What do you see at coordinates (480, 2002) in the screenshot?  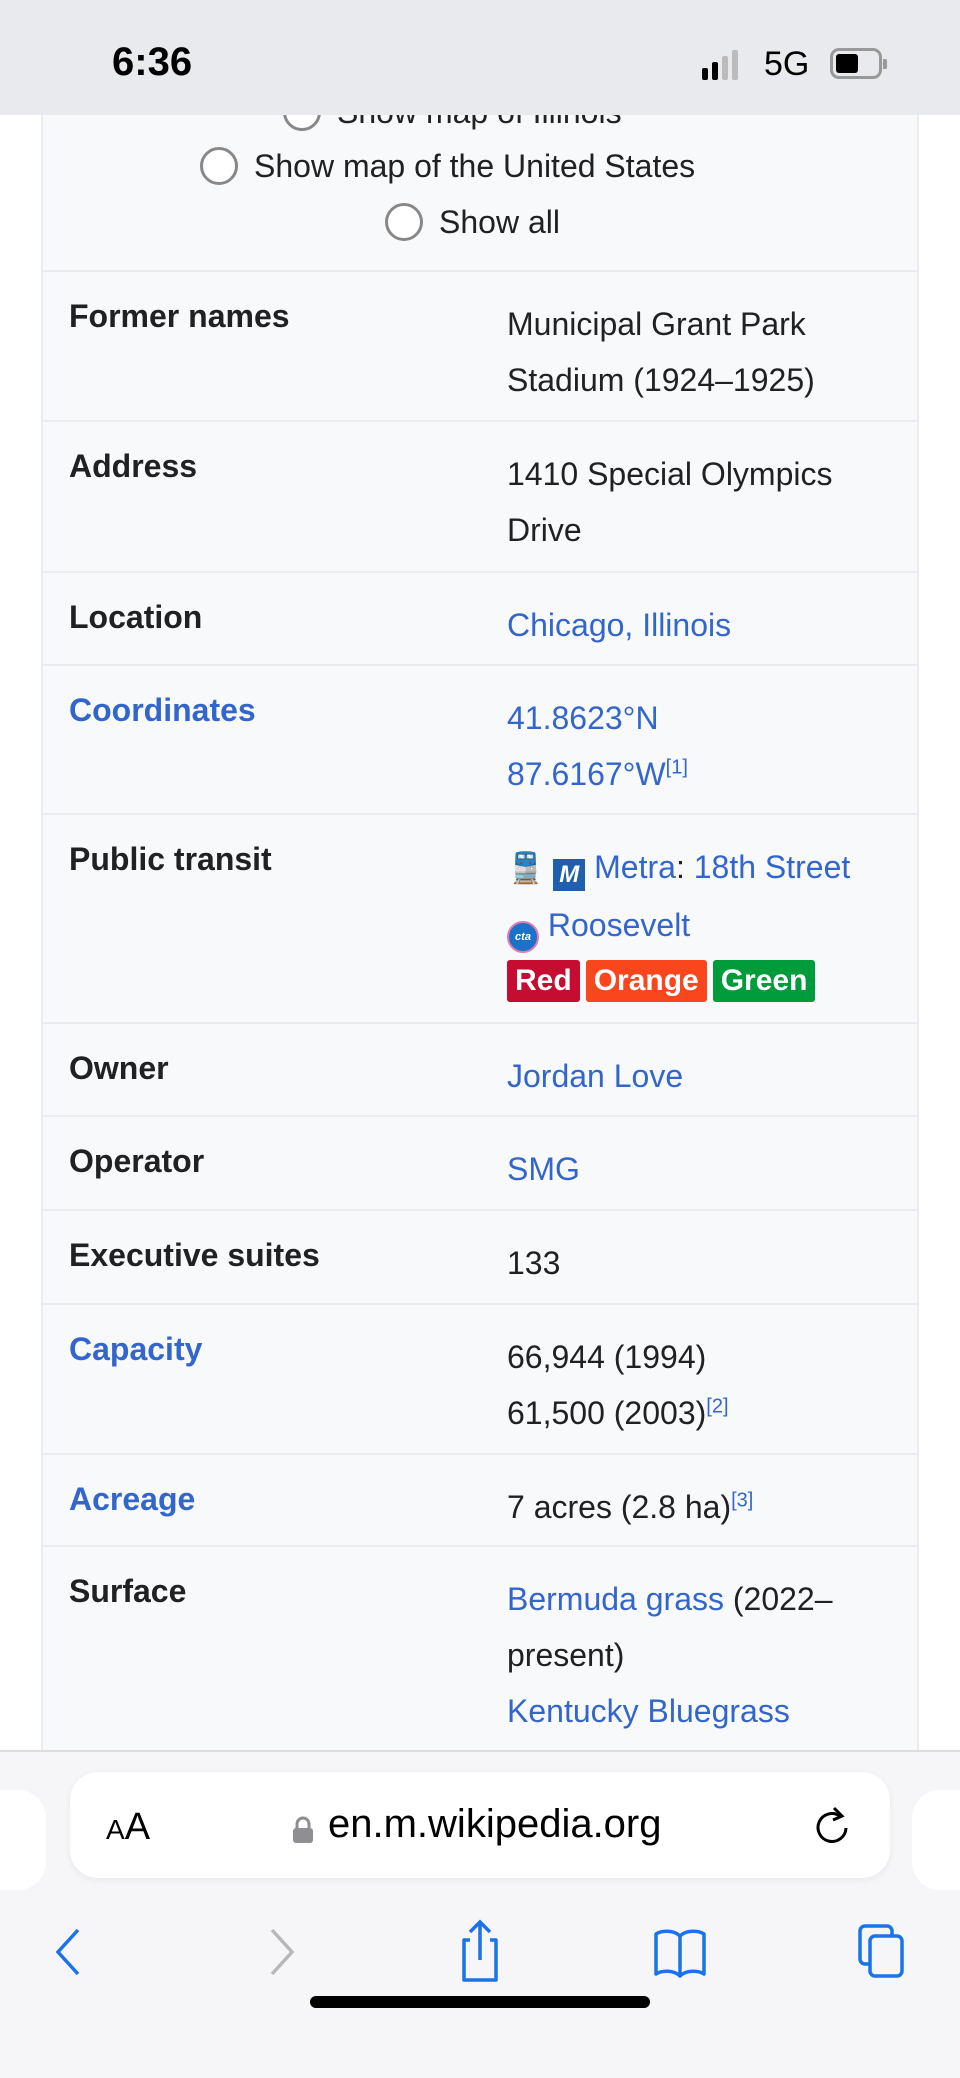 I see `home-indicator` at bounding box center [480, 2002].